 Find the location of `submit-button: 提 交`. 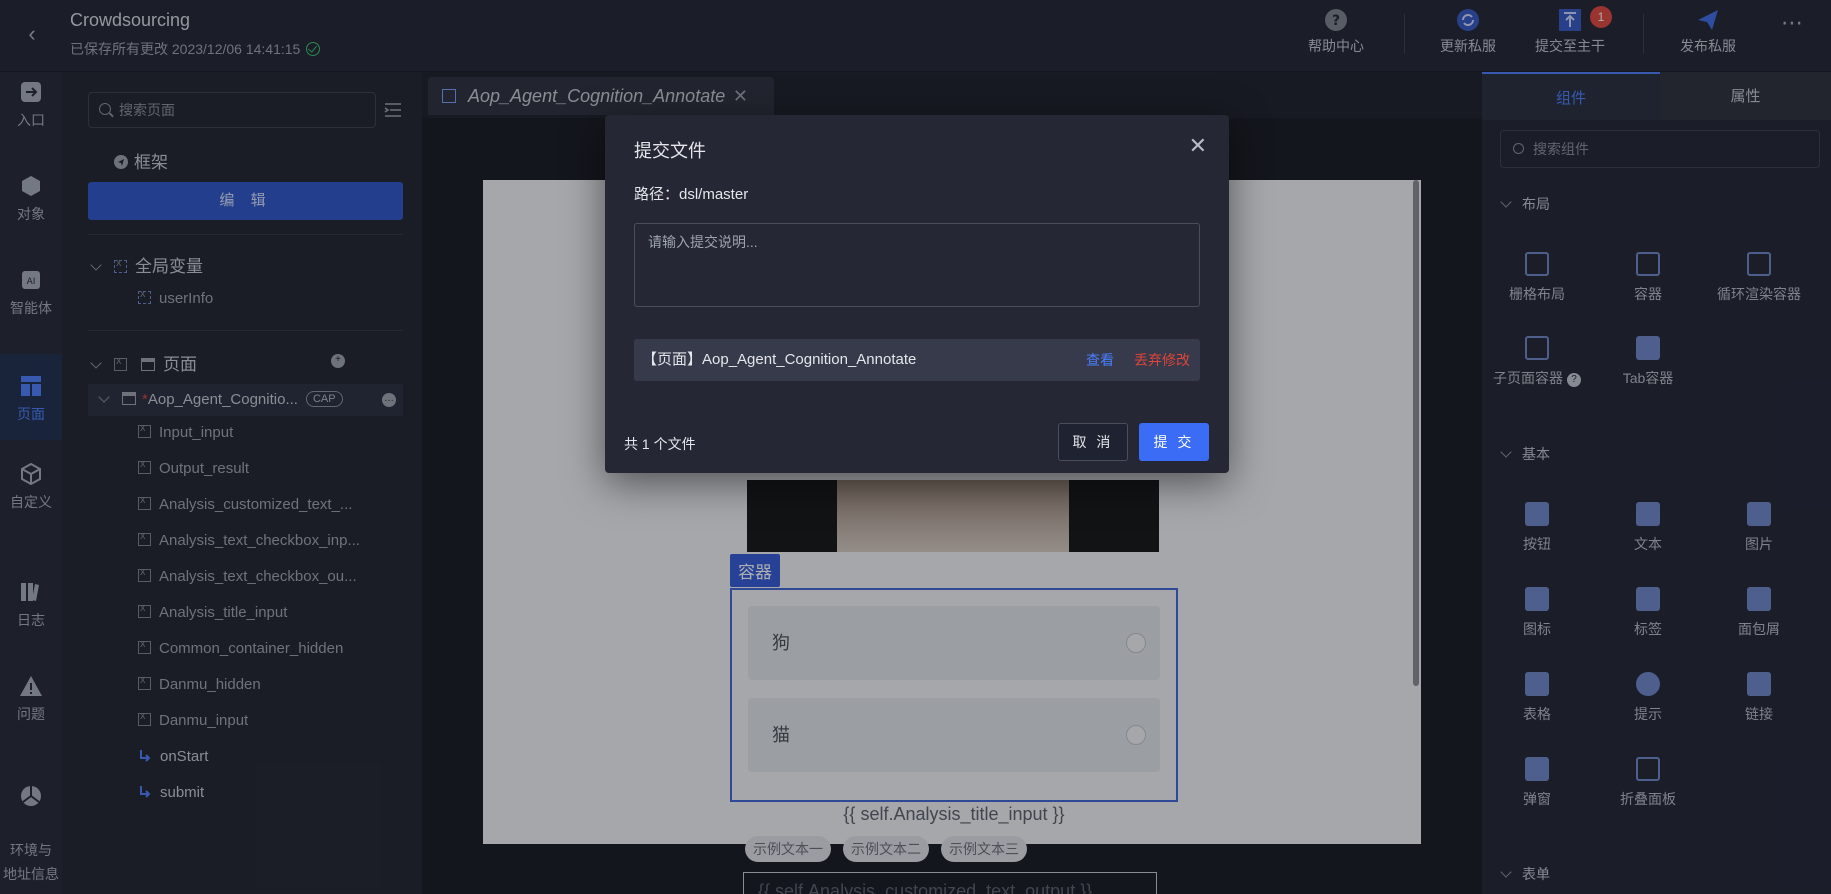

submit-button: 提 交 is located at coordinates (1174, 442).